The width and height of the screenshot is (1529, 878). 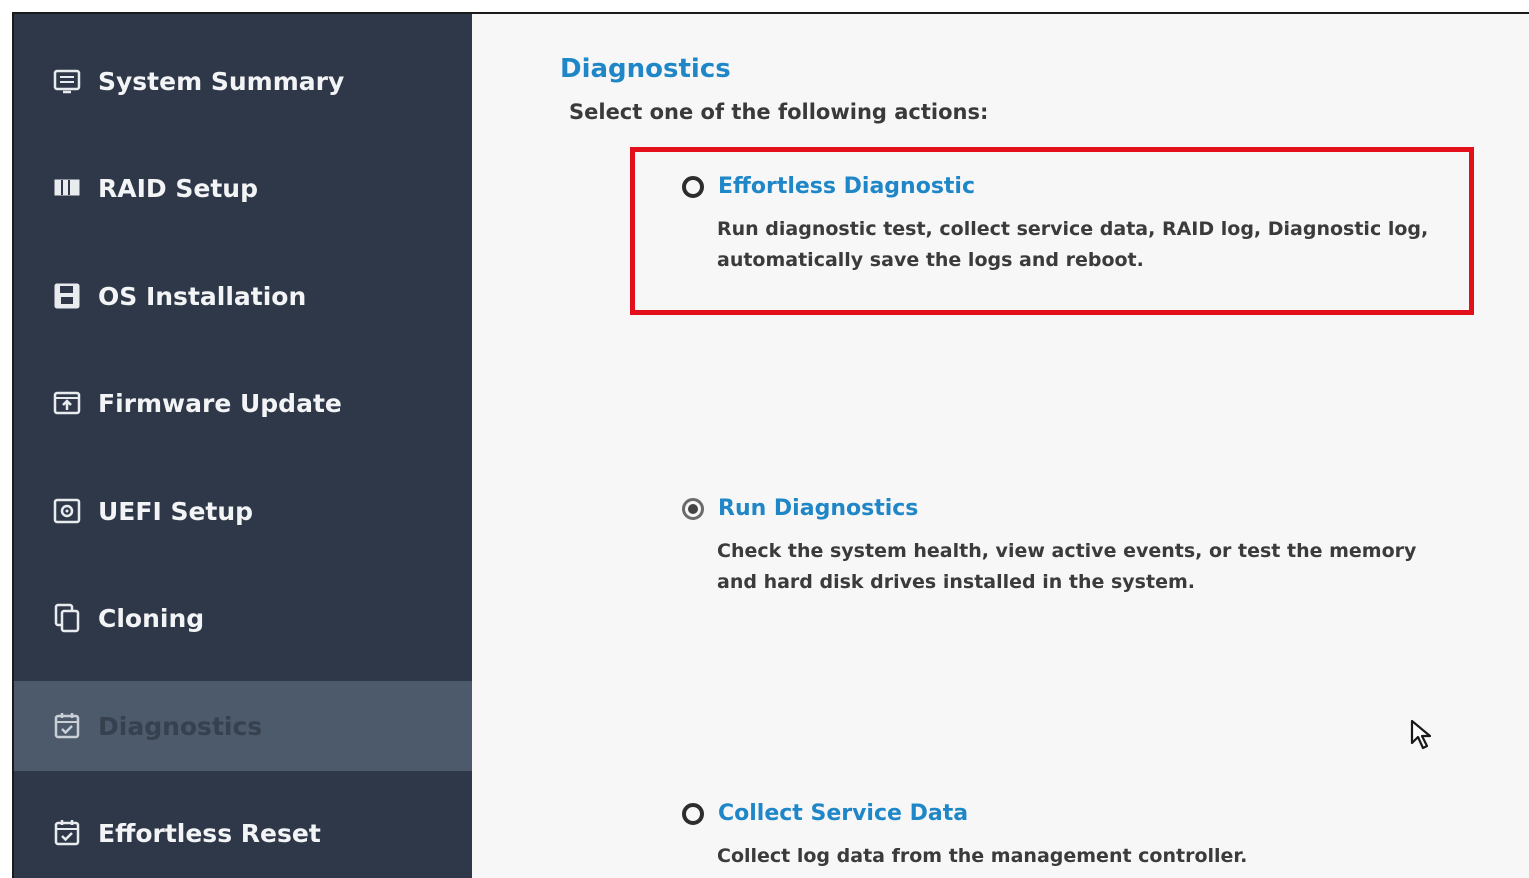 What do you see at coordinates (243, 618) in the screenshot?
I see `sidebar-item-cloning: Cloning` at bounding box center [243, 618].